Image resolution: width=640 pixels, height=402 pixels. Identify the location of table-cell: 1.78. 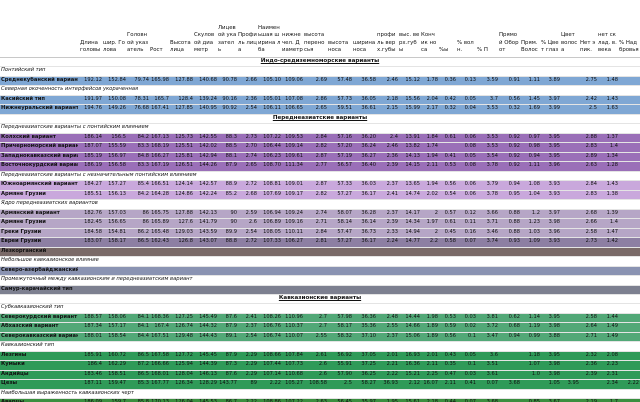
(430, 80).